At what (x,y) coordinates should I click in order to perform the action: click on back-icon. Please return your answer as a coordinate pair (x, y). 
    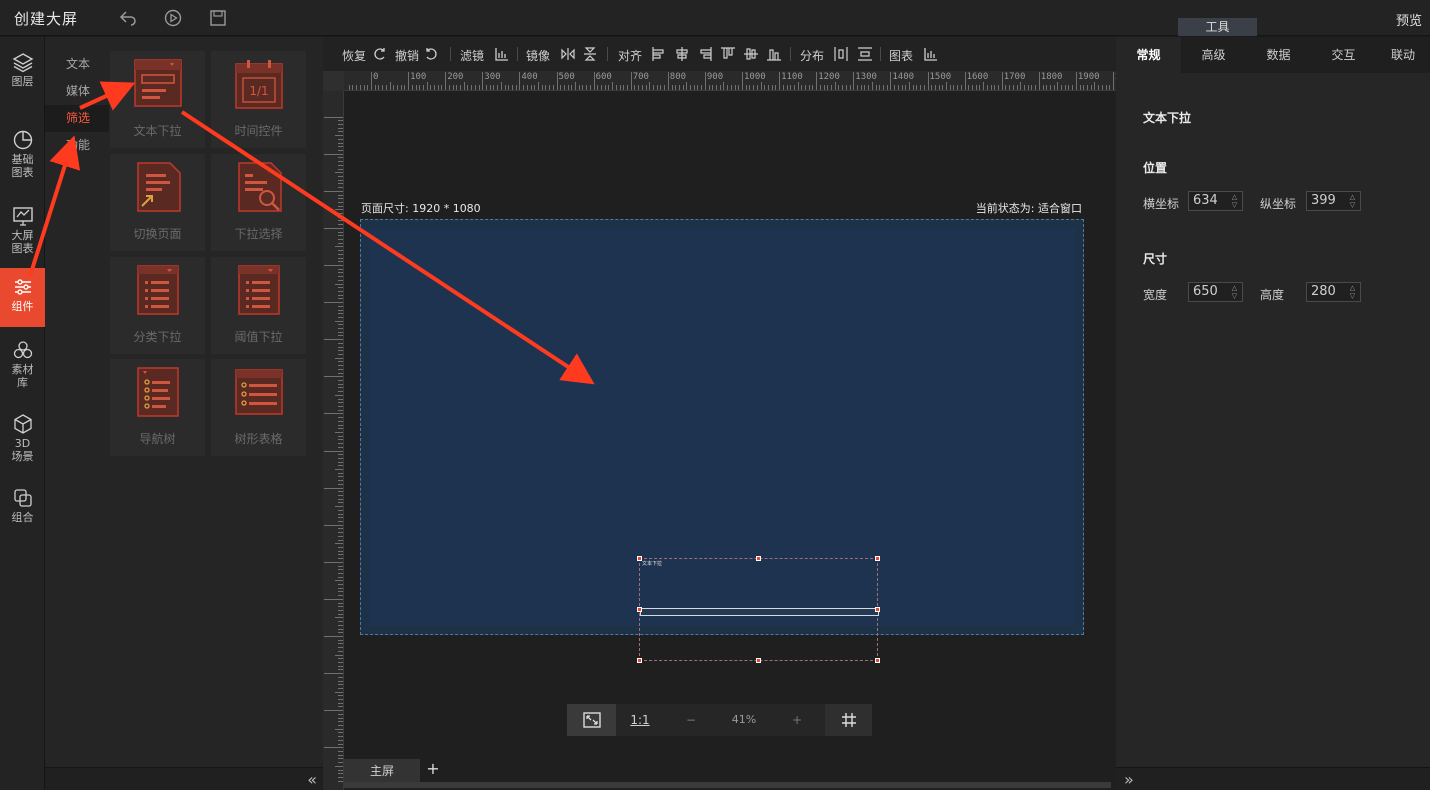
    Looking at the image, I should click on (128, 18).